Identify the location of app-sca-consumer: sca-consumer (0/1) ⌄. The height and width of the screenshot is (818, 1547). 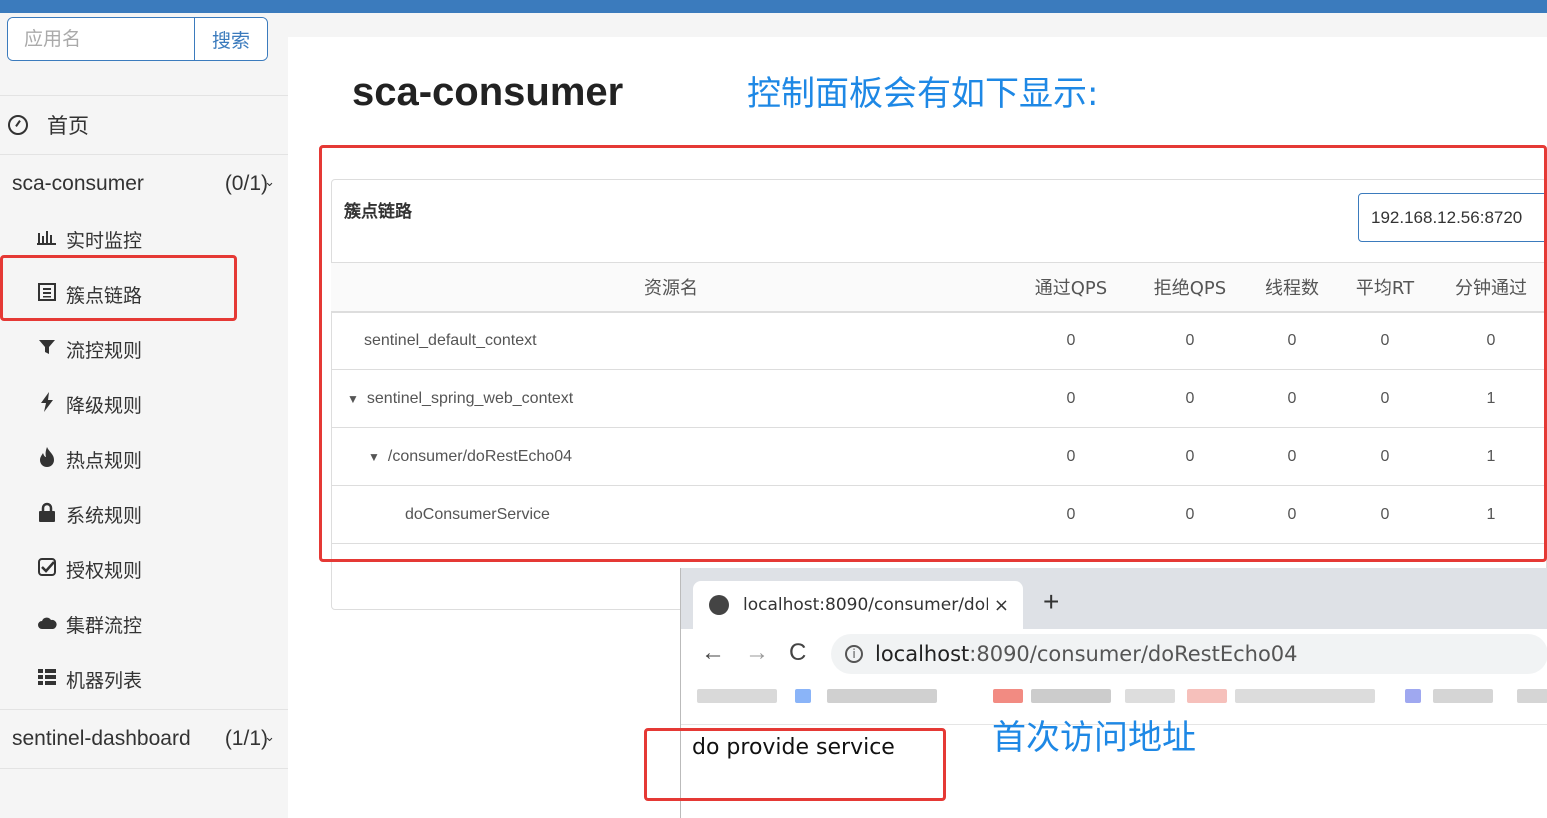
(144, 184).